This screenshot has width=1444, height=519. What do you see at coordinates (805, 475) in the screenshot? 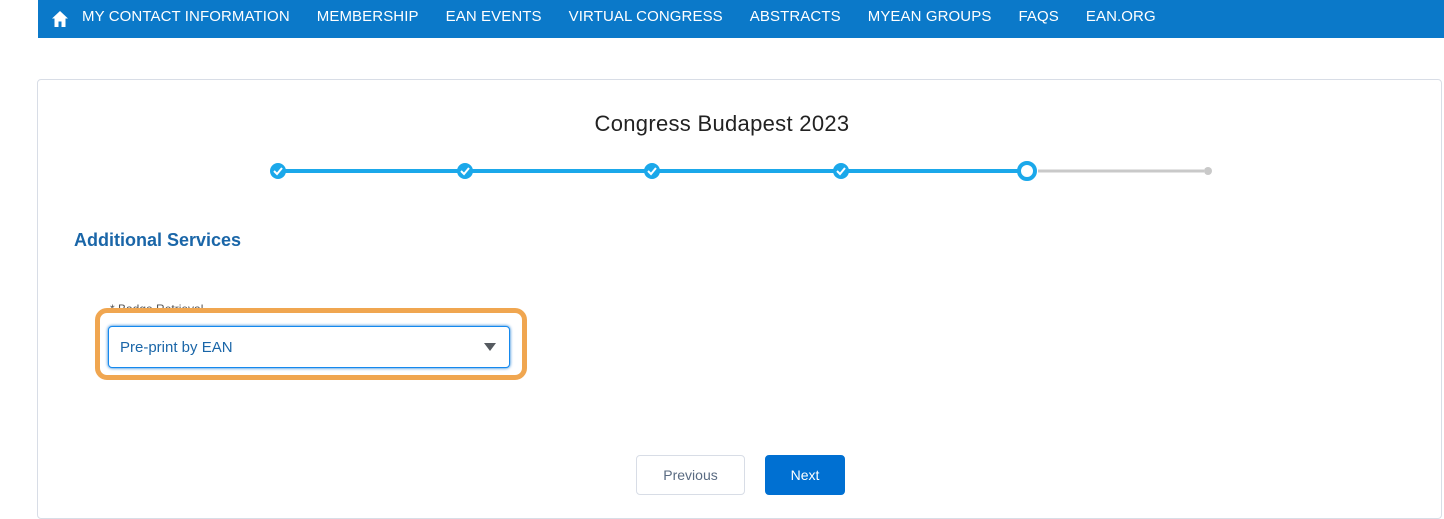
I see `next-button: Next` at bounding box center [805, 475].